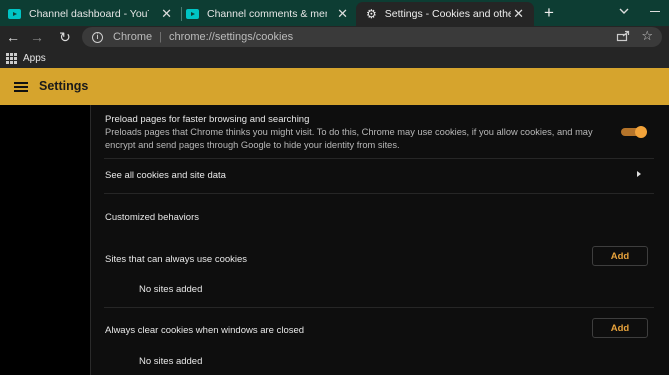 The height and width of the screenshot is (375, 669). Describe the element at coordinates (267, 14) in the screenshot. I see `tab-title: Channel comments & mentions` at that location.